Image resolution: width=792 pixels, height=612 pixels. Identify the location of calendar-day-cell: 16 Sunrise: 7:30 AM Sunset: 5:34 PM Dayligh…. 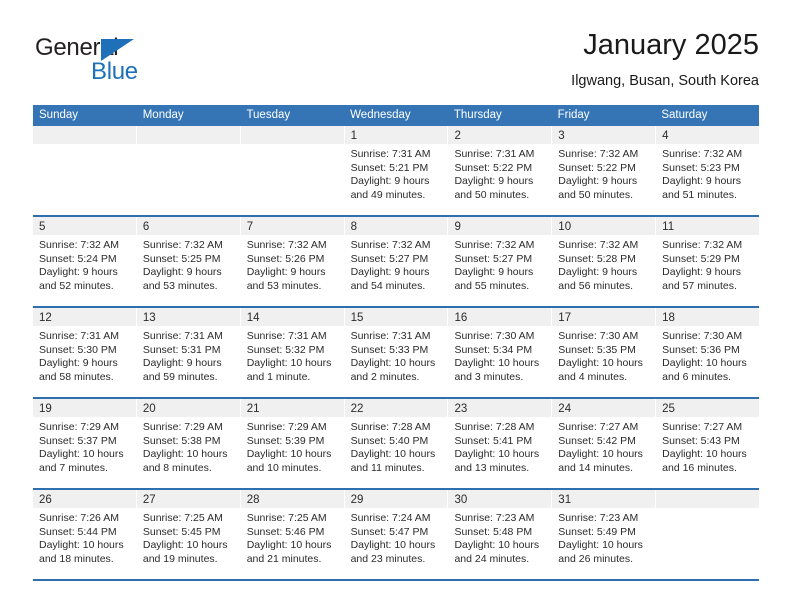
(500, 352).